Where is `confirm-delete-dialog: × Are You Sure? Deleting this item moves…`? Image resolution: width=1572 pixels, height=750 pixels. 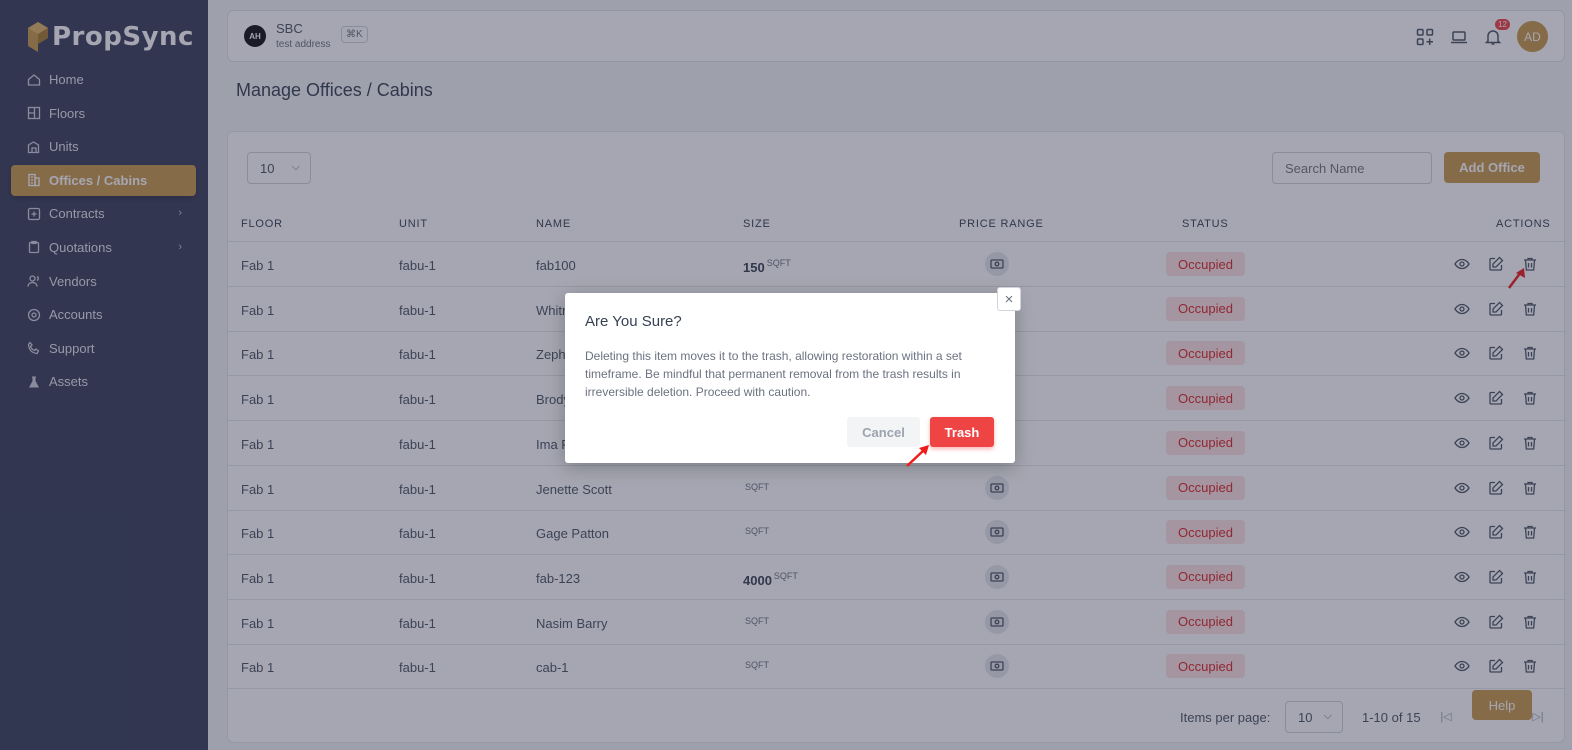 confirm-delete-dialog: × Are You Sure? Deleting this item moves… is located at coordinates (793, 375).